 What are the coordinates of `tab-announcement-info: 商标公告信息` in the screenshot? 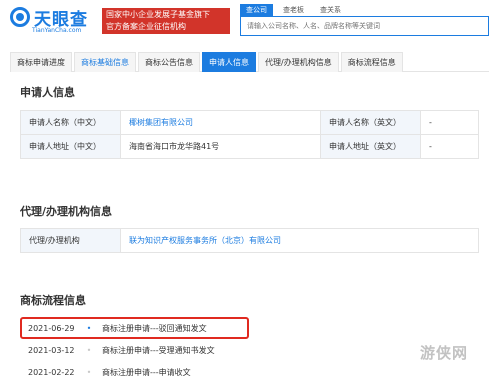 It's located at (169, 62).